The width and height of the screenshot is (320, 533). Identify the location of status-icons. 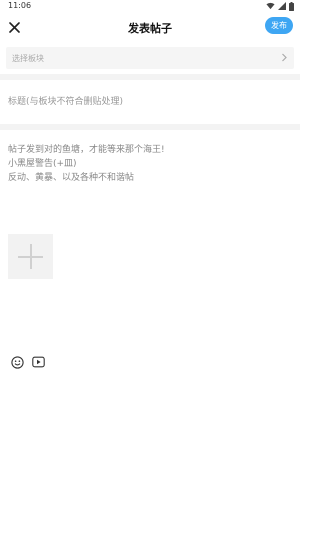
(280, 6).